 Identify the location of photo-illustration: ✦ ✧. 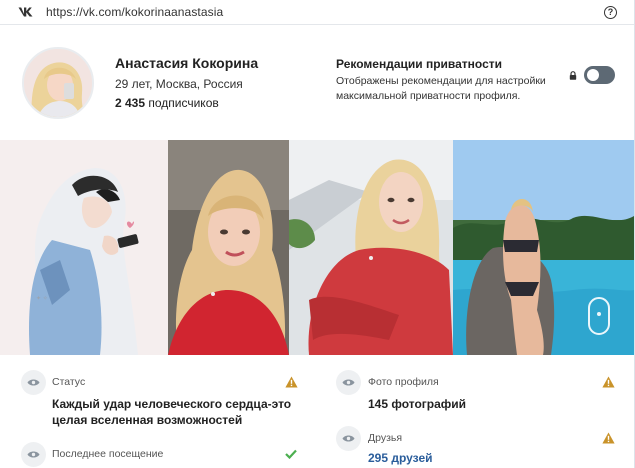
(84, 247).